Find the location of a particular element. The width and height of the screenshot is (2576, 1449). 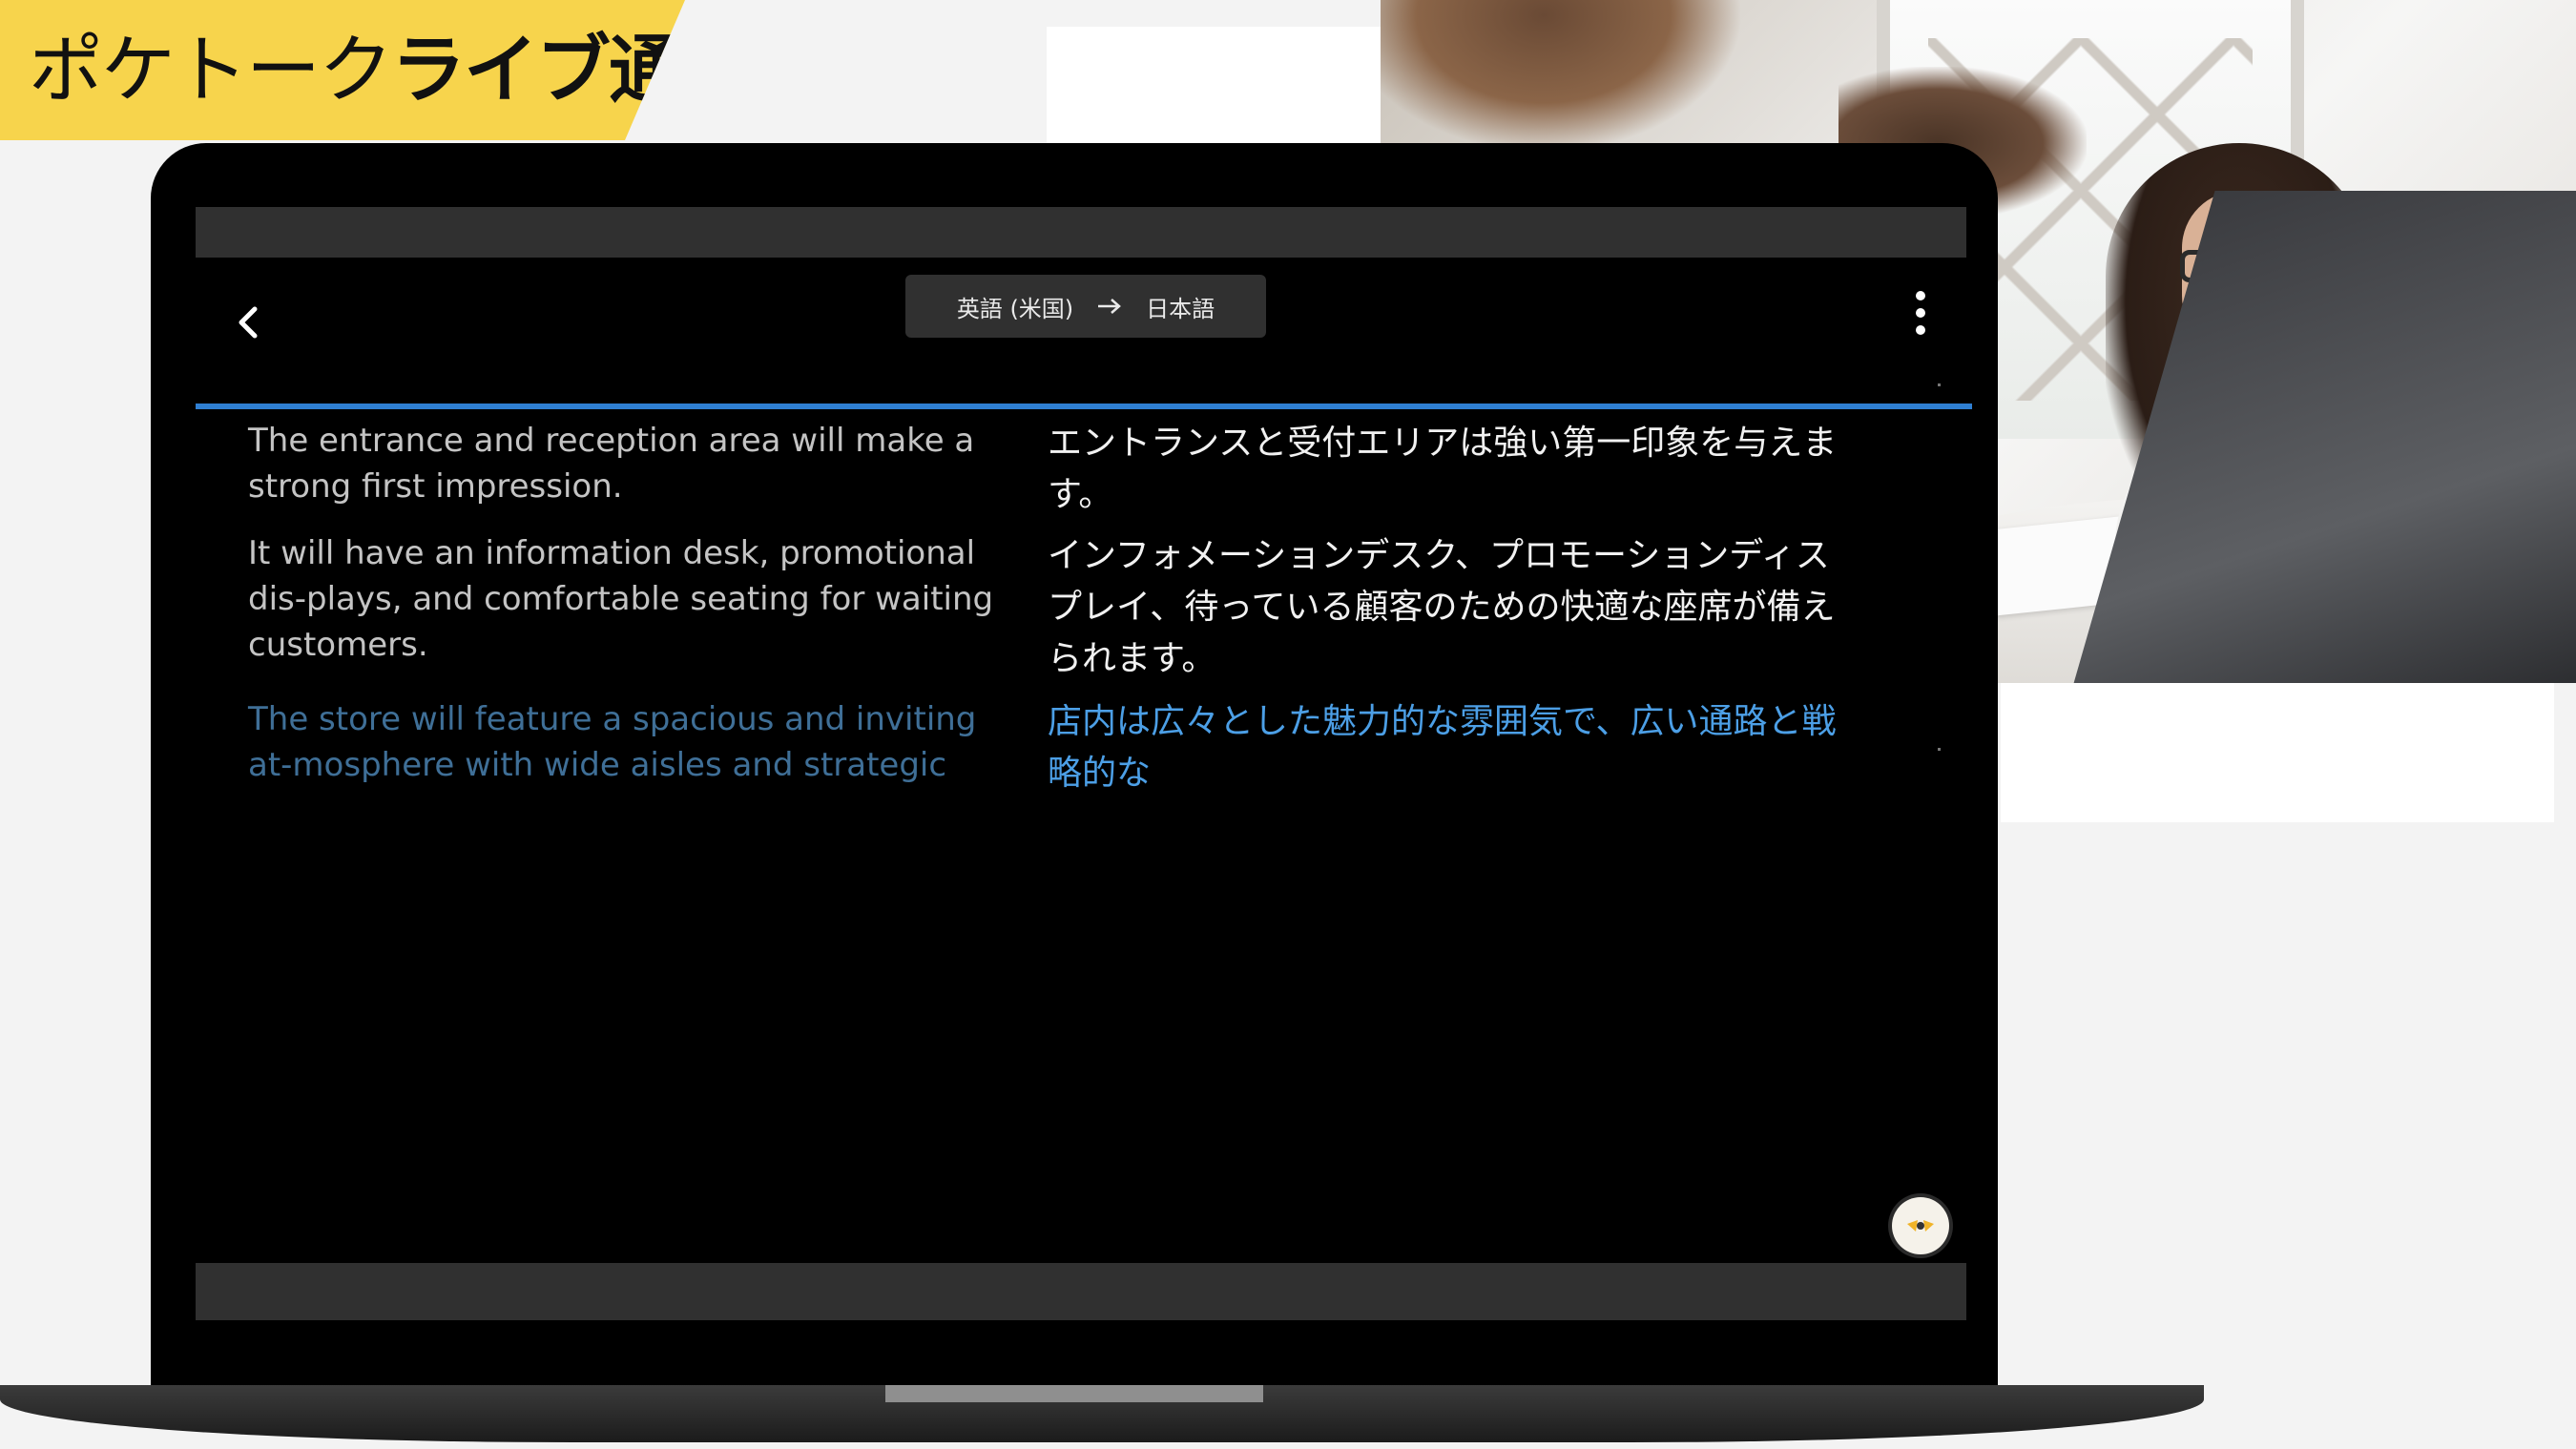

translated-text: エントランスと受付エリアは強い第一印象を与えます。 is located at coordinates (1443, 469).